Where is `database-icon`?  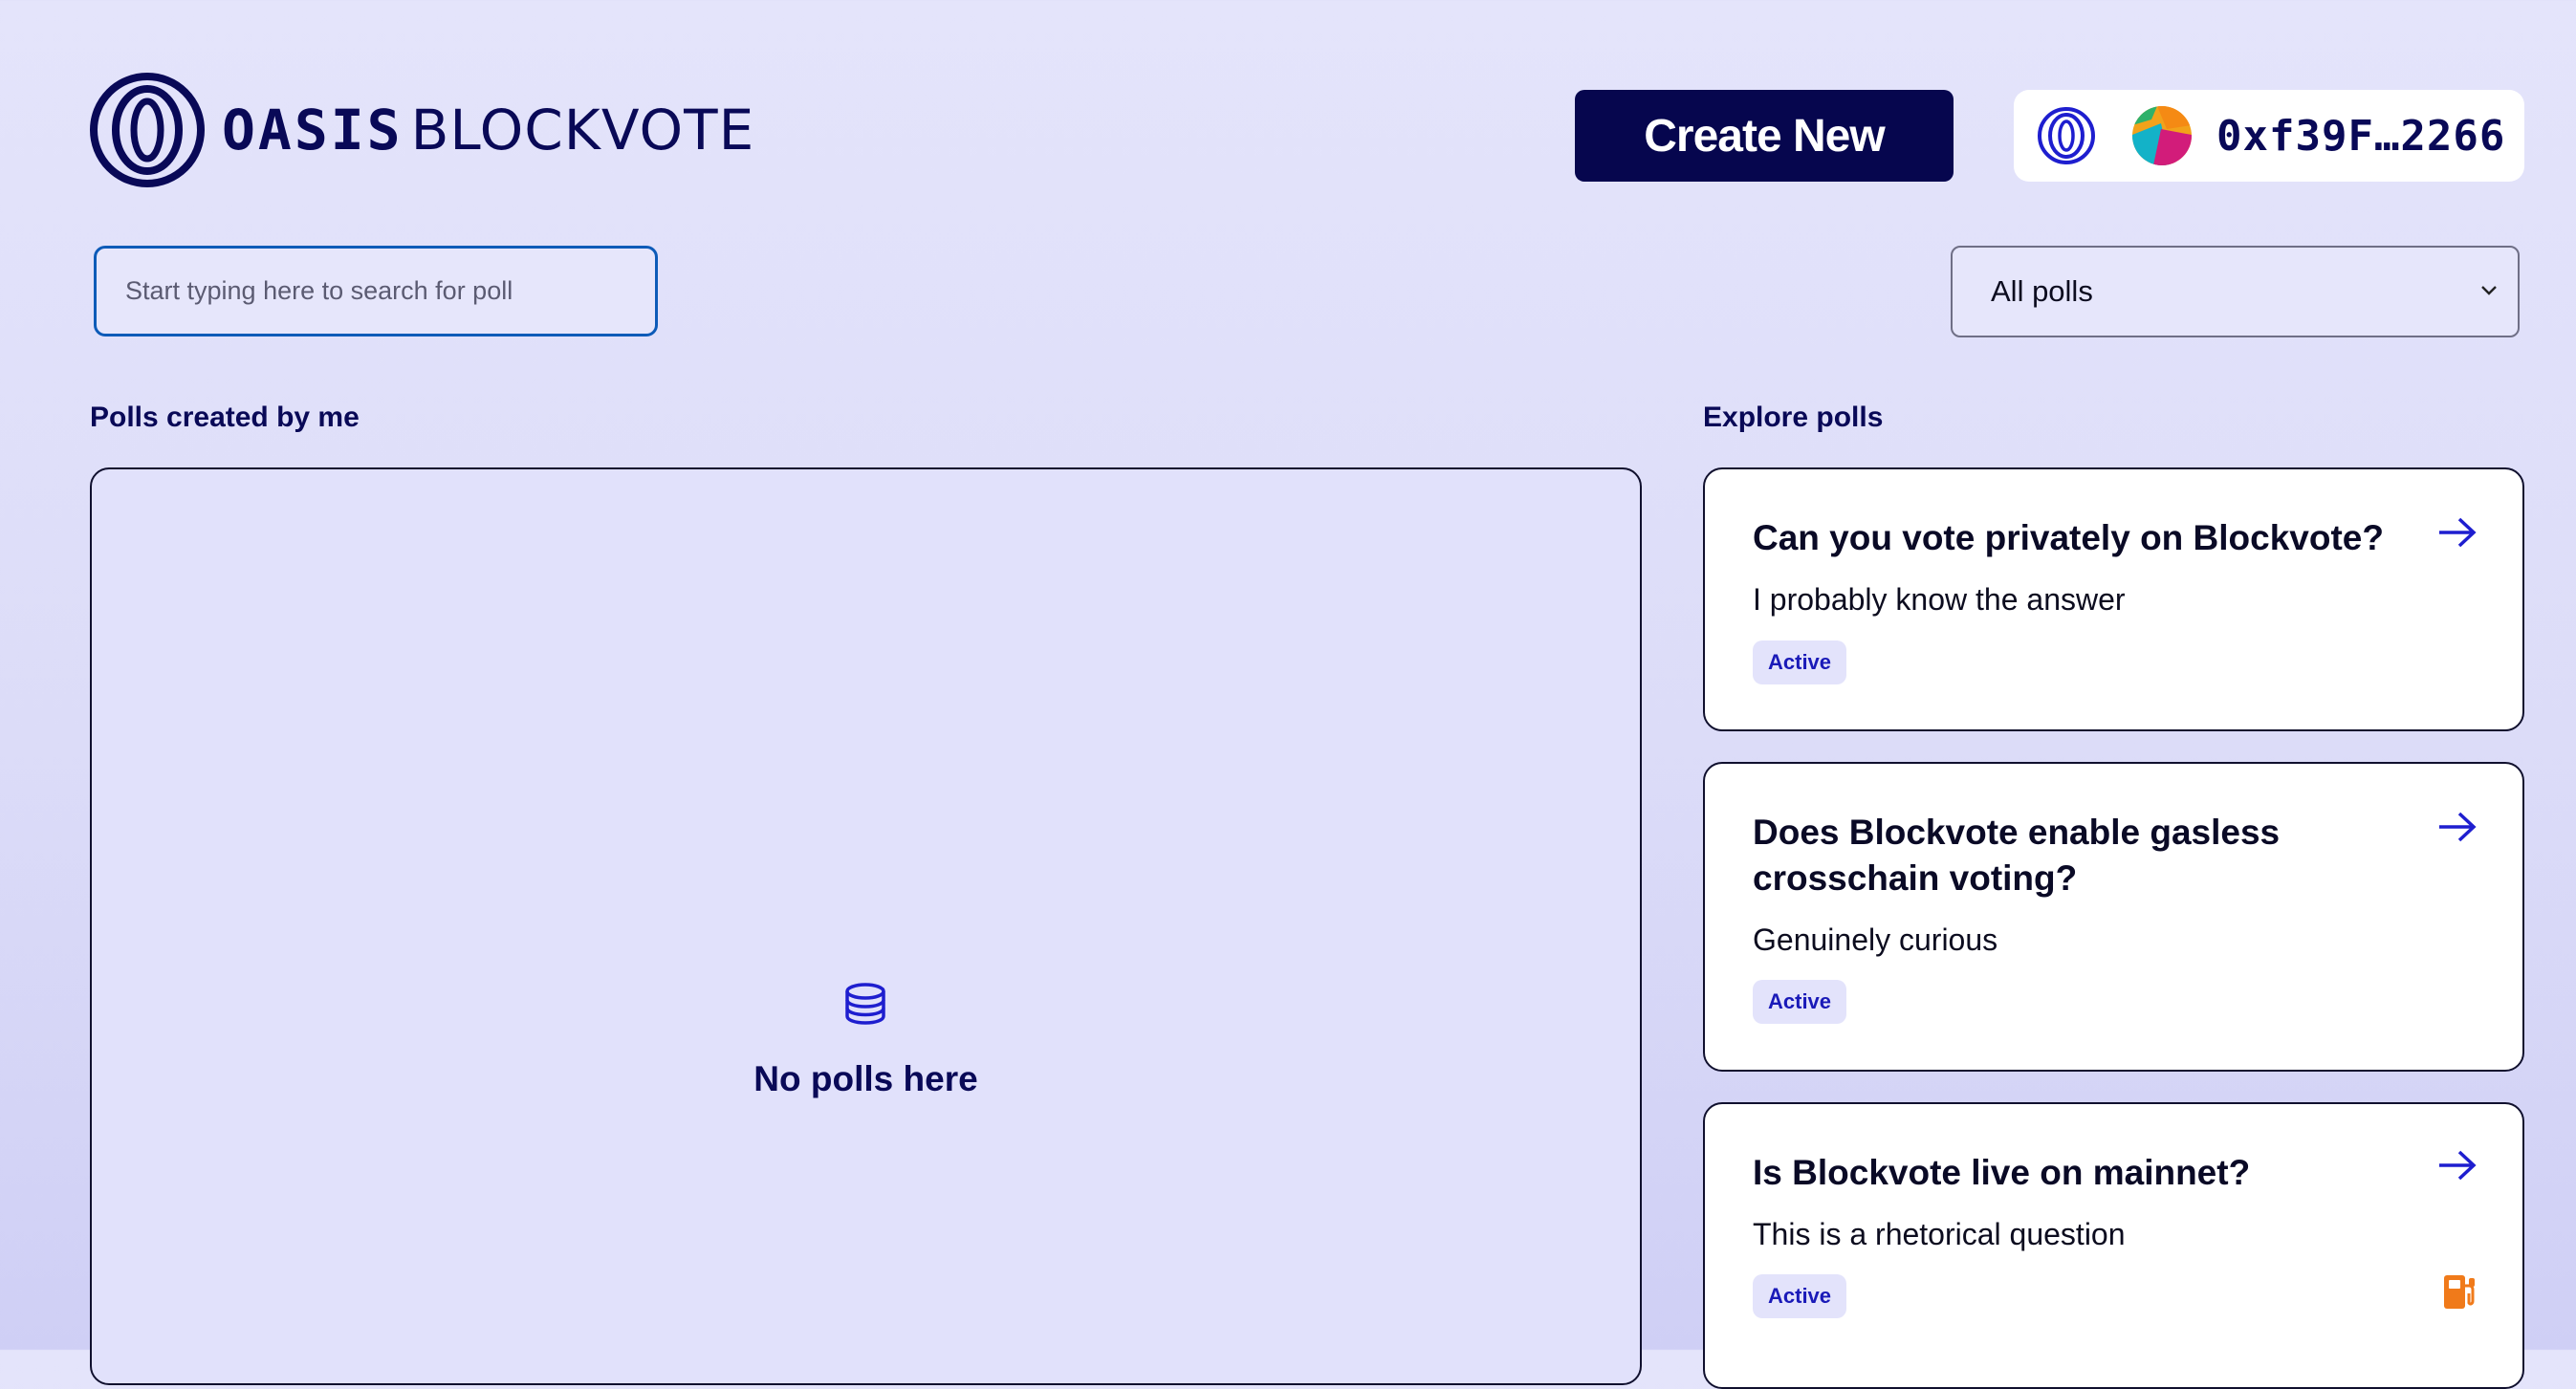
database-icon is located at coordinates (865, 1004).